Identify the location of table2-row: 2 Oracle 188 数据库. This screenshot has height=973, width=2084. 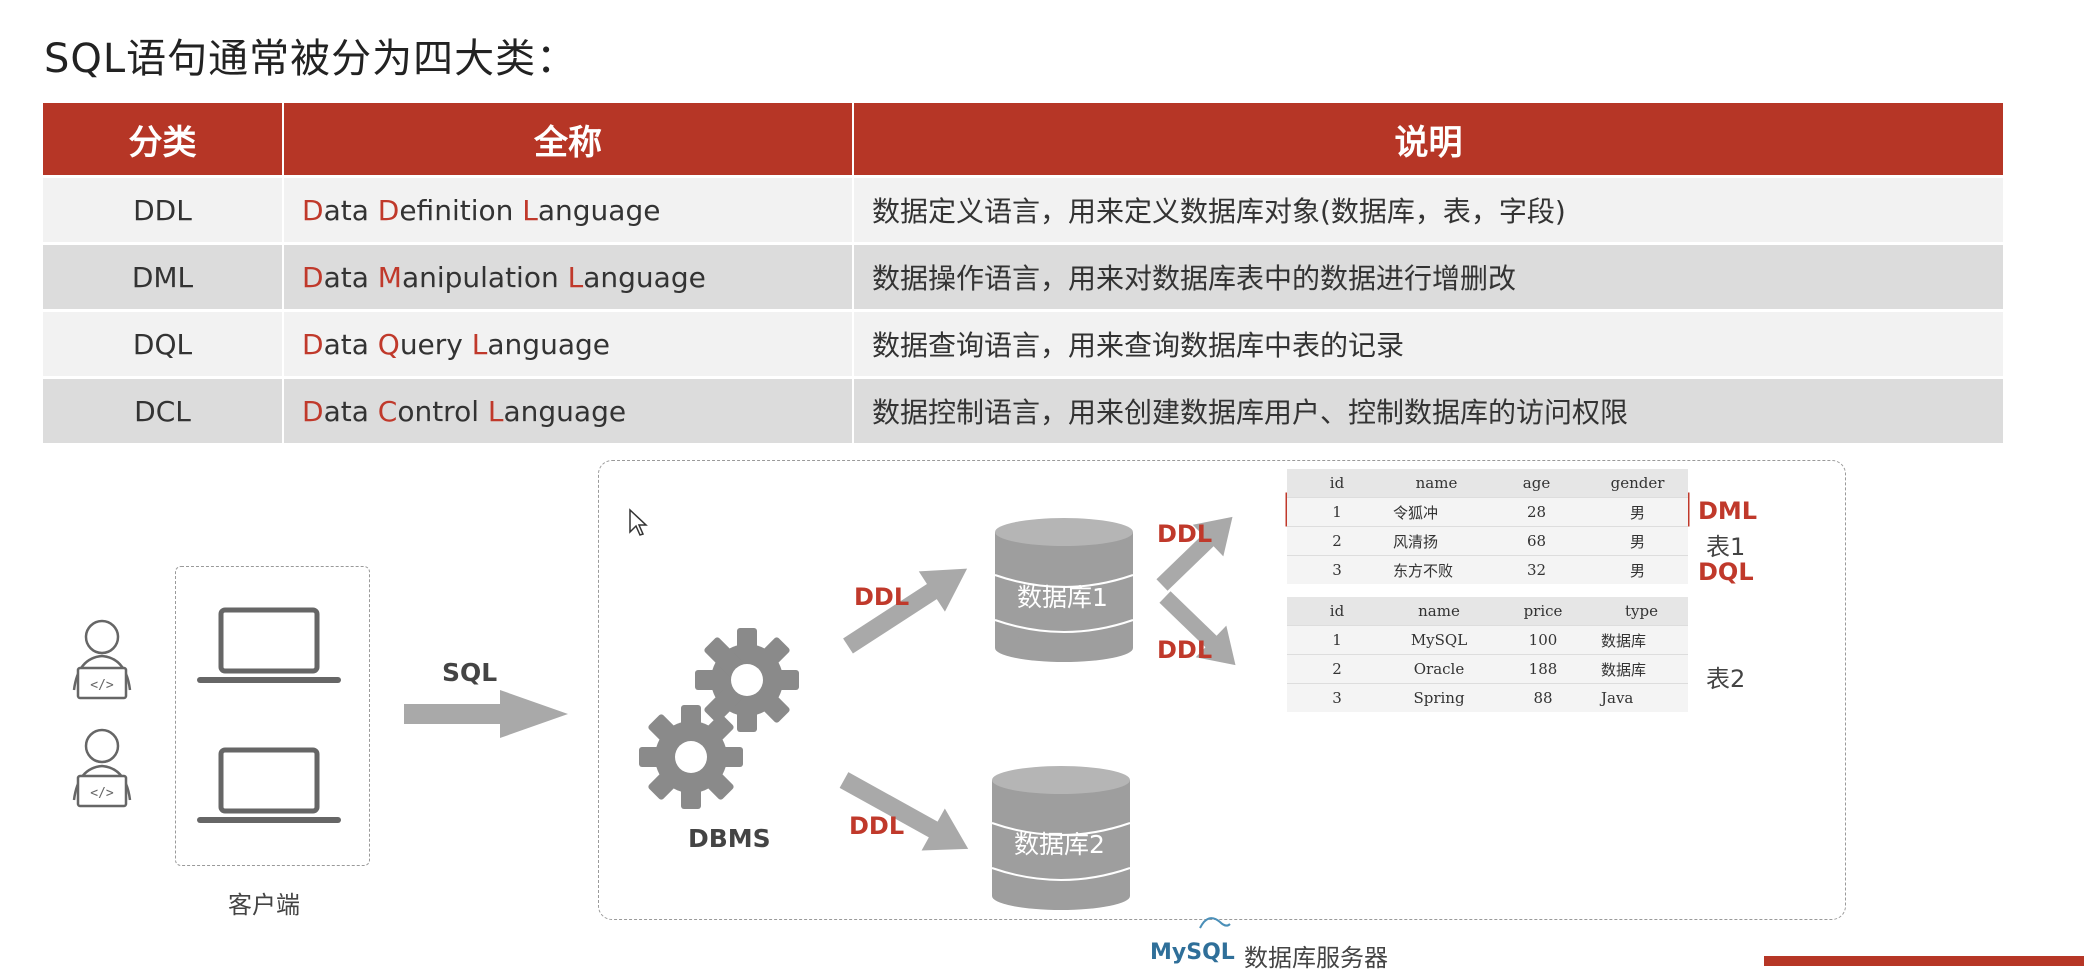
(1487, 669).